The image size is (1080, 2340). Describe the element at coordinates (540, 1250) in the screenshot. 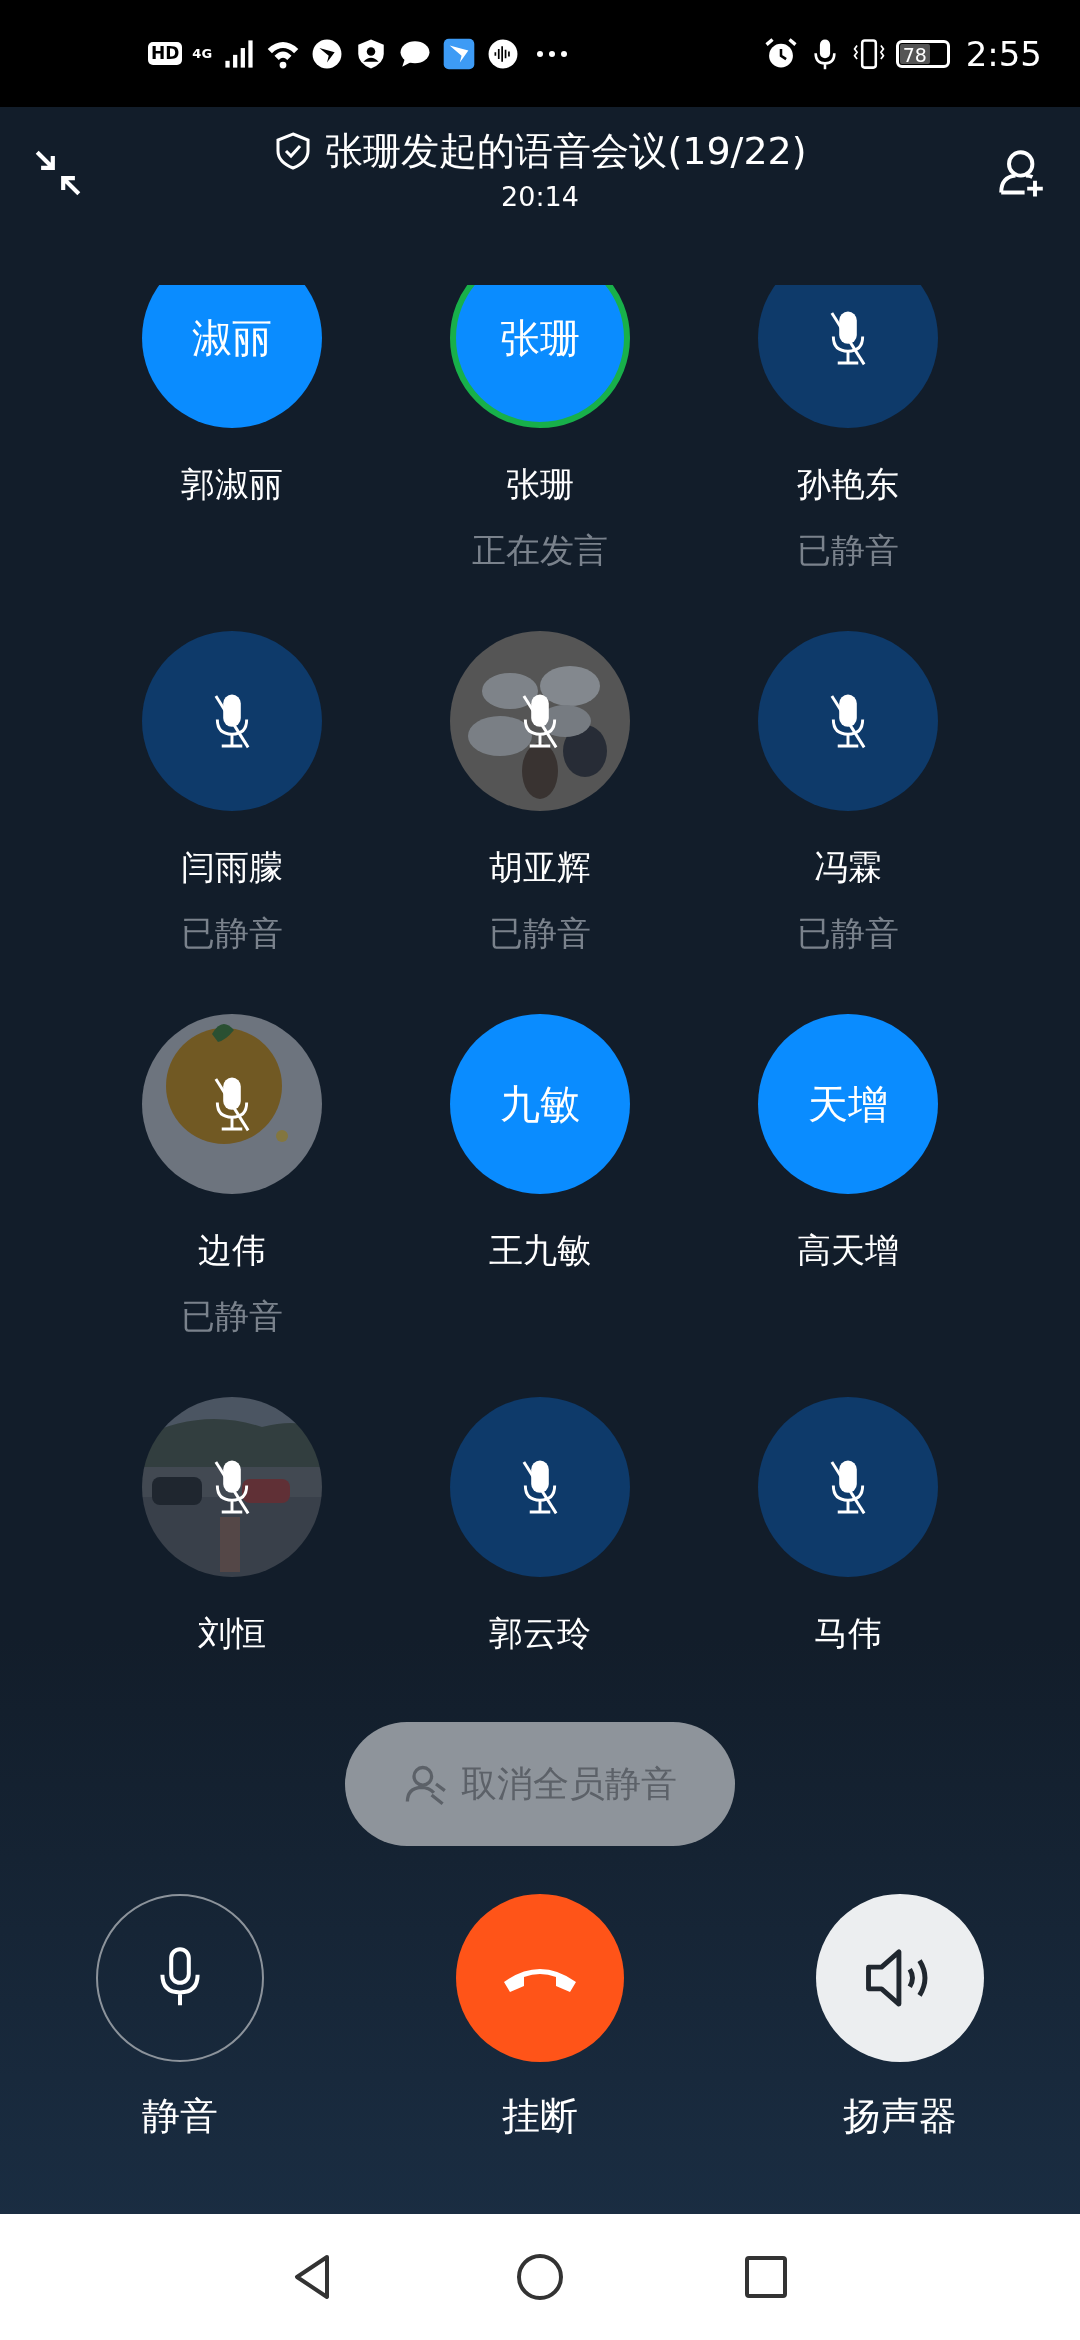

I see `participant-name: 王九敏` at that location.